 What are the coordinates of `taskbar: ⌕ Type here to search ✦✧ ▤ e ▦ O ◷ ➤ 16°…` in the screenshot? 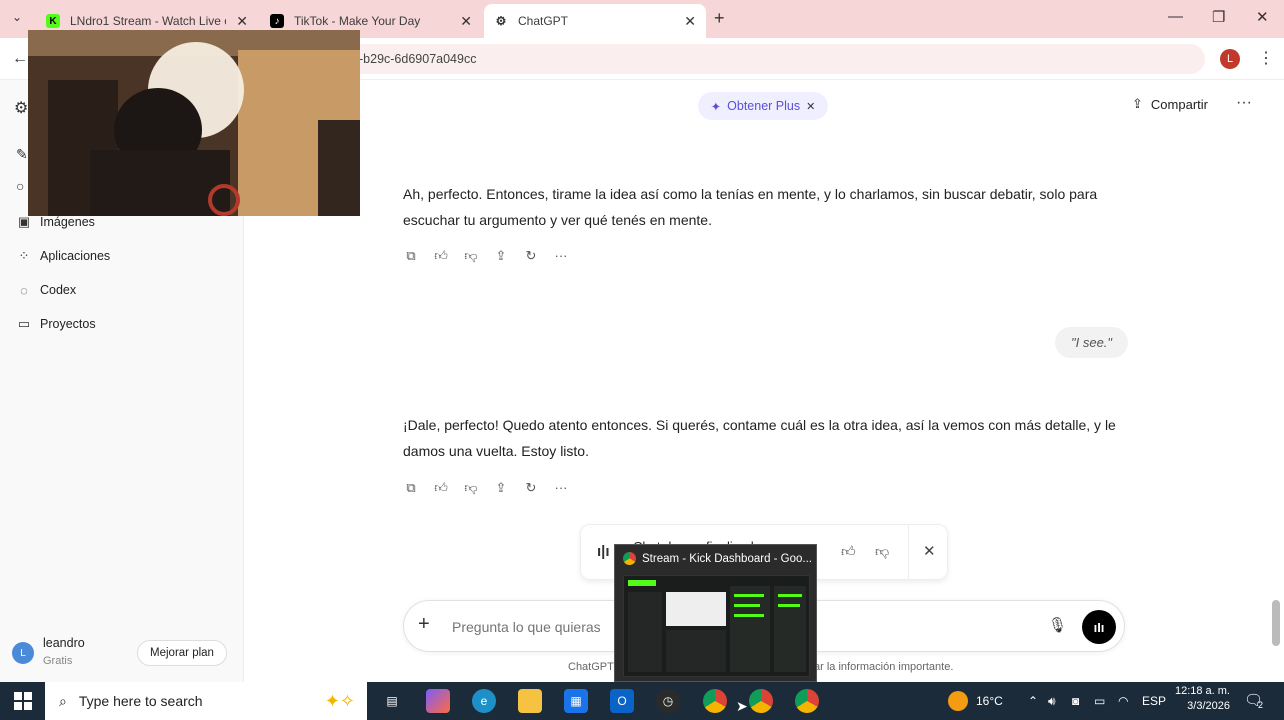 It's located at (642, 701).